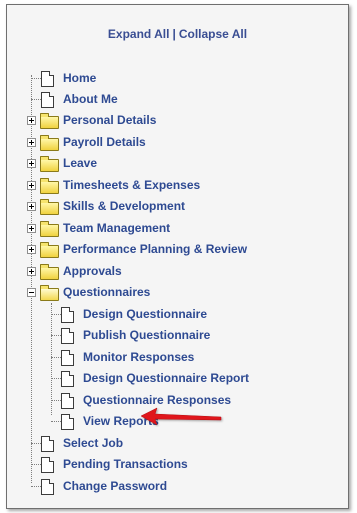 The image size is (357, 513). What do you see at coordinates (147, 335) in the screenshot?
I see `tree-item-label: Publish Questionnaire` at bounding box center [147, 335].